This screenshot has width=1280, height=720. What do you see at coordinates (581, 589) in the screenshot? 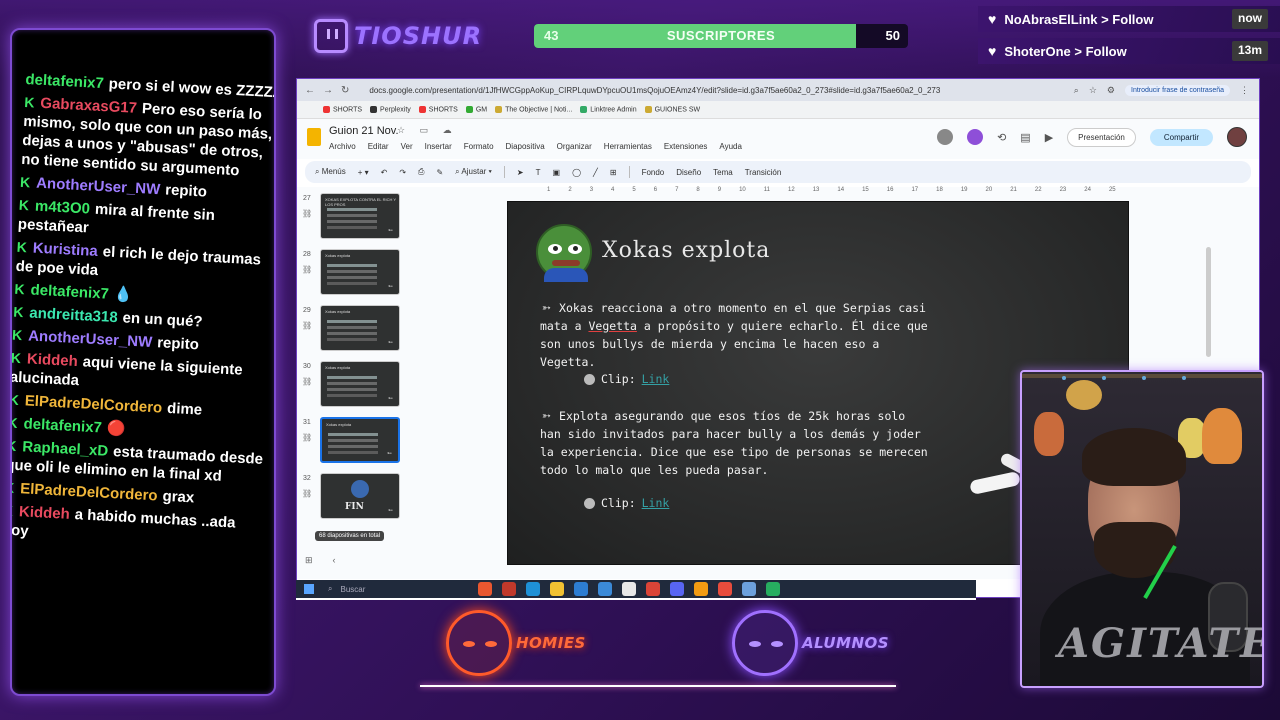
I see `store-icon` at bounding box center [581, 589].